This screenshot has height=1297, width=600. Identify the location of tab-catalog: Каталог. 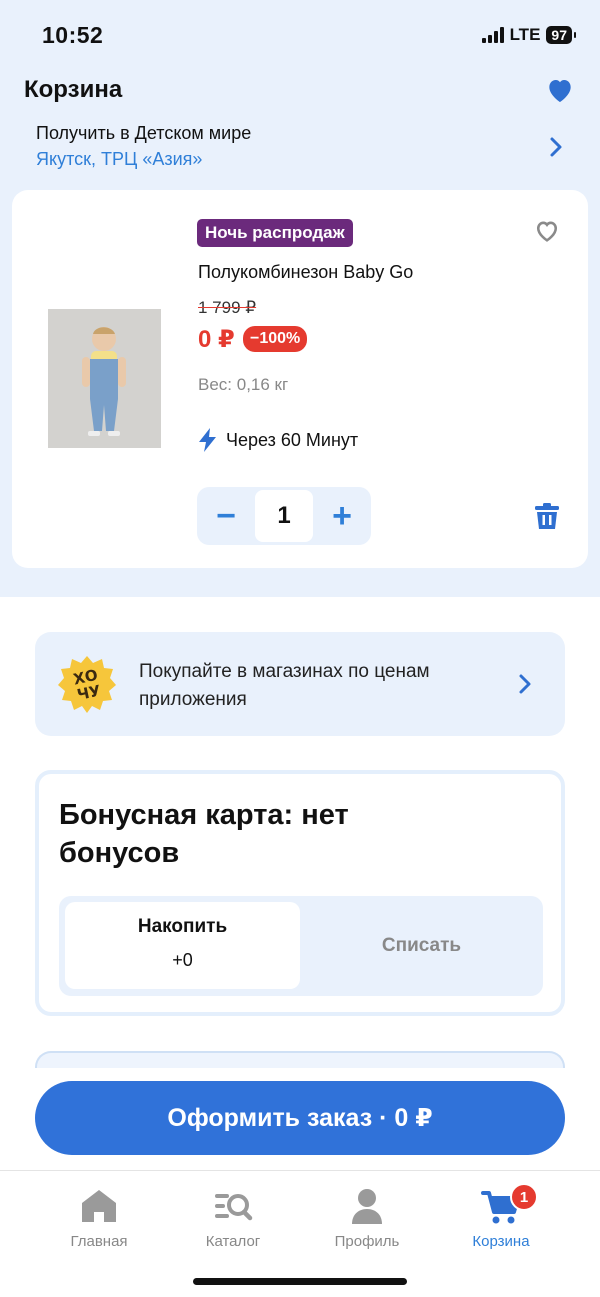
(233, 1218).